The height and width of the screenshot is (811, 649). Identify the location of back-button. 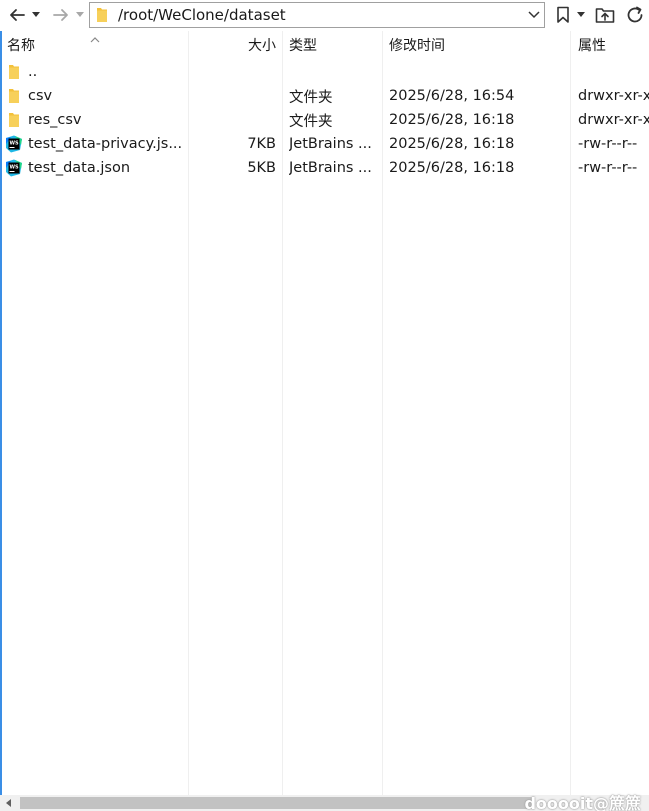
(17, 15).